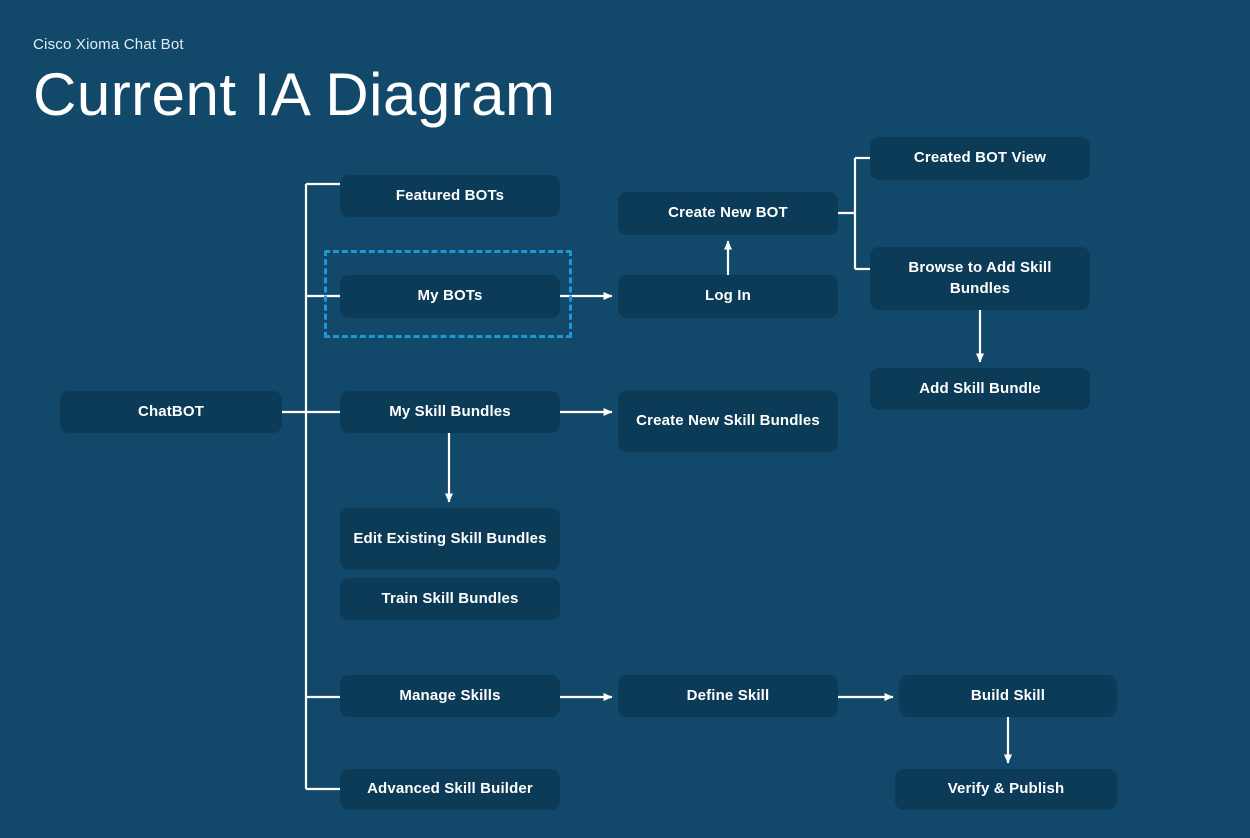  I want to click on node-label: Advanced Skill Builder, so click(450, 789).